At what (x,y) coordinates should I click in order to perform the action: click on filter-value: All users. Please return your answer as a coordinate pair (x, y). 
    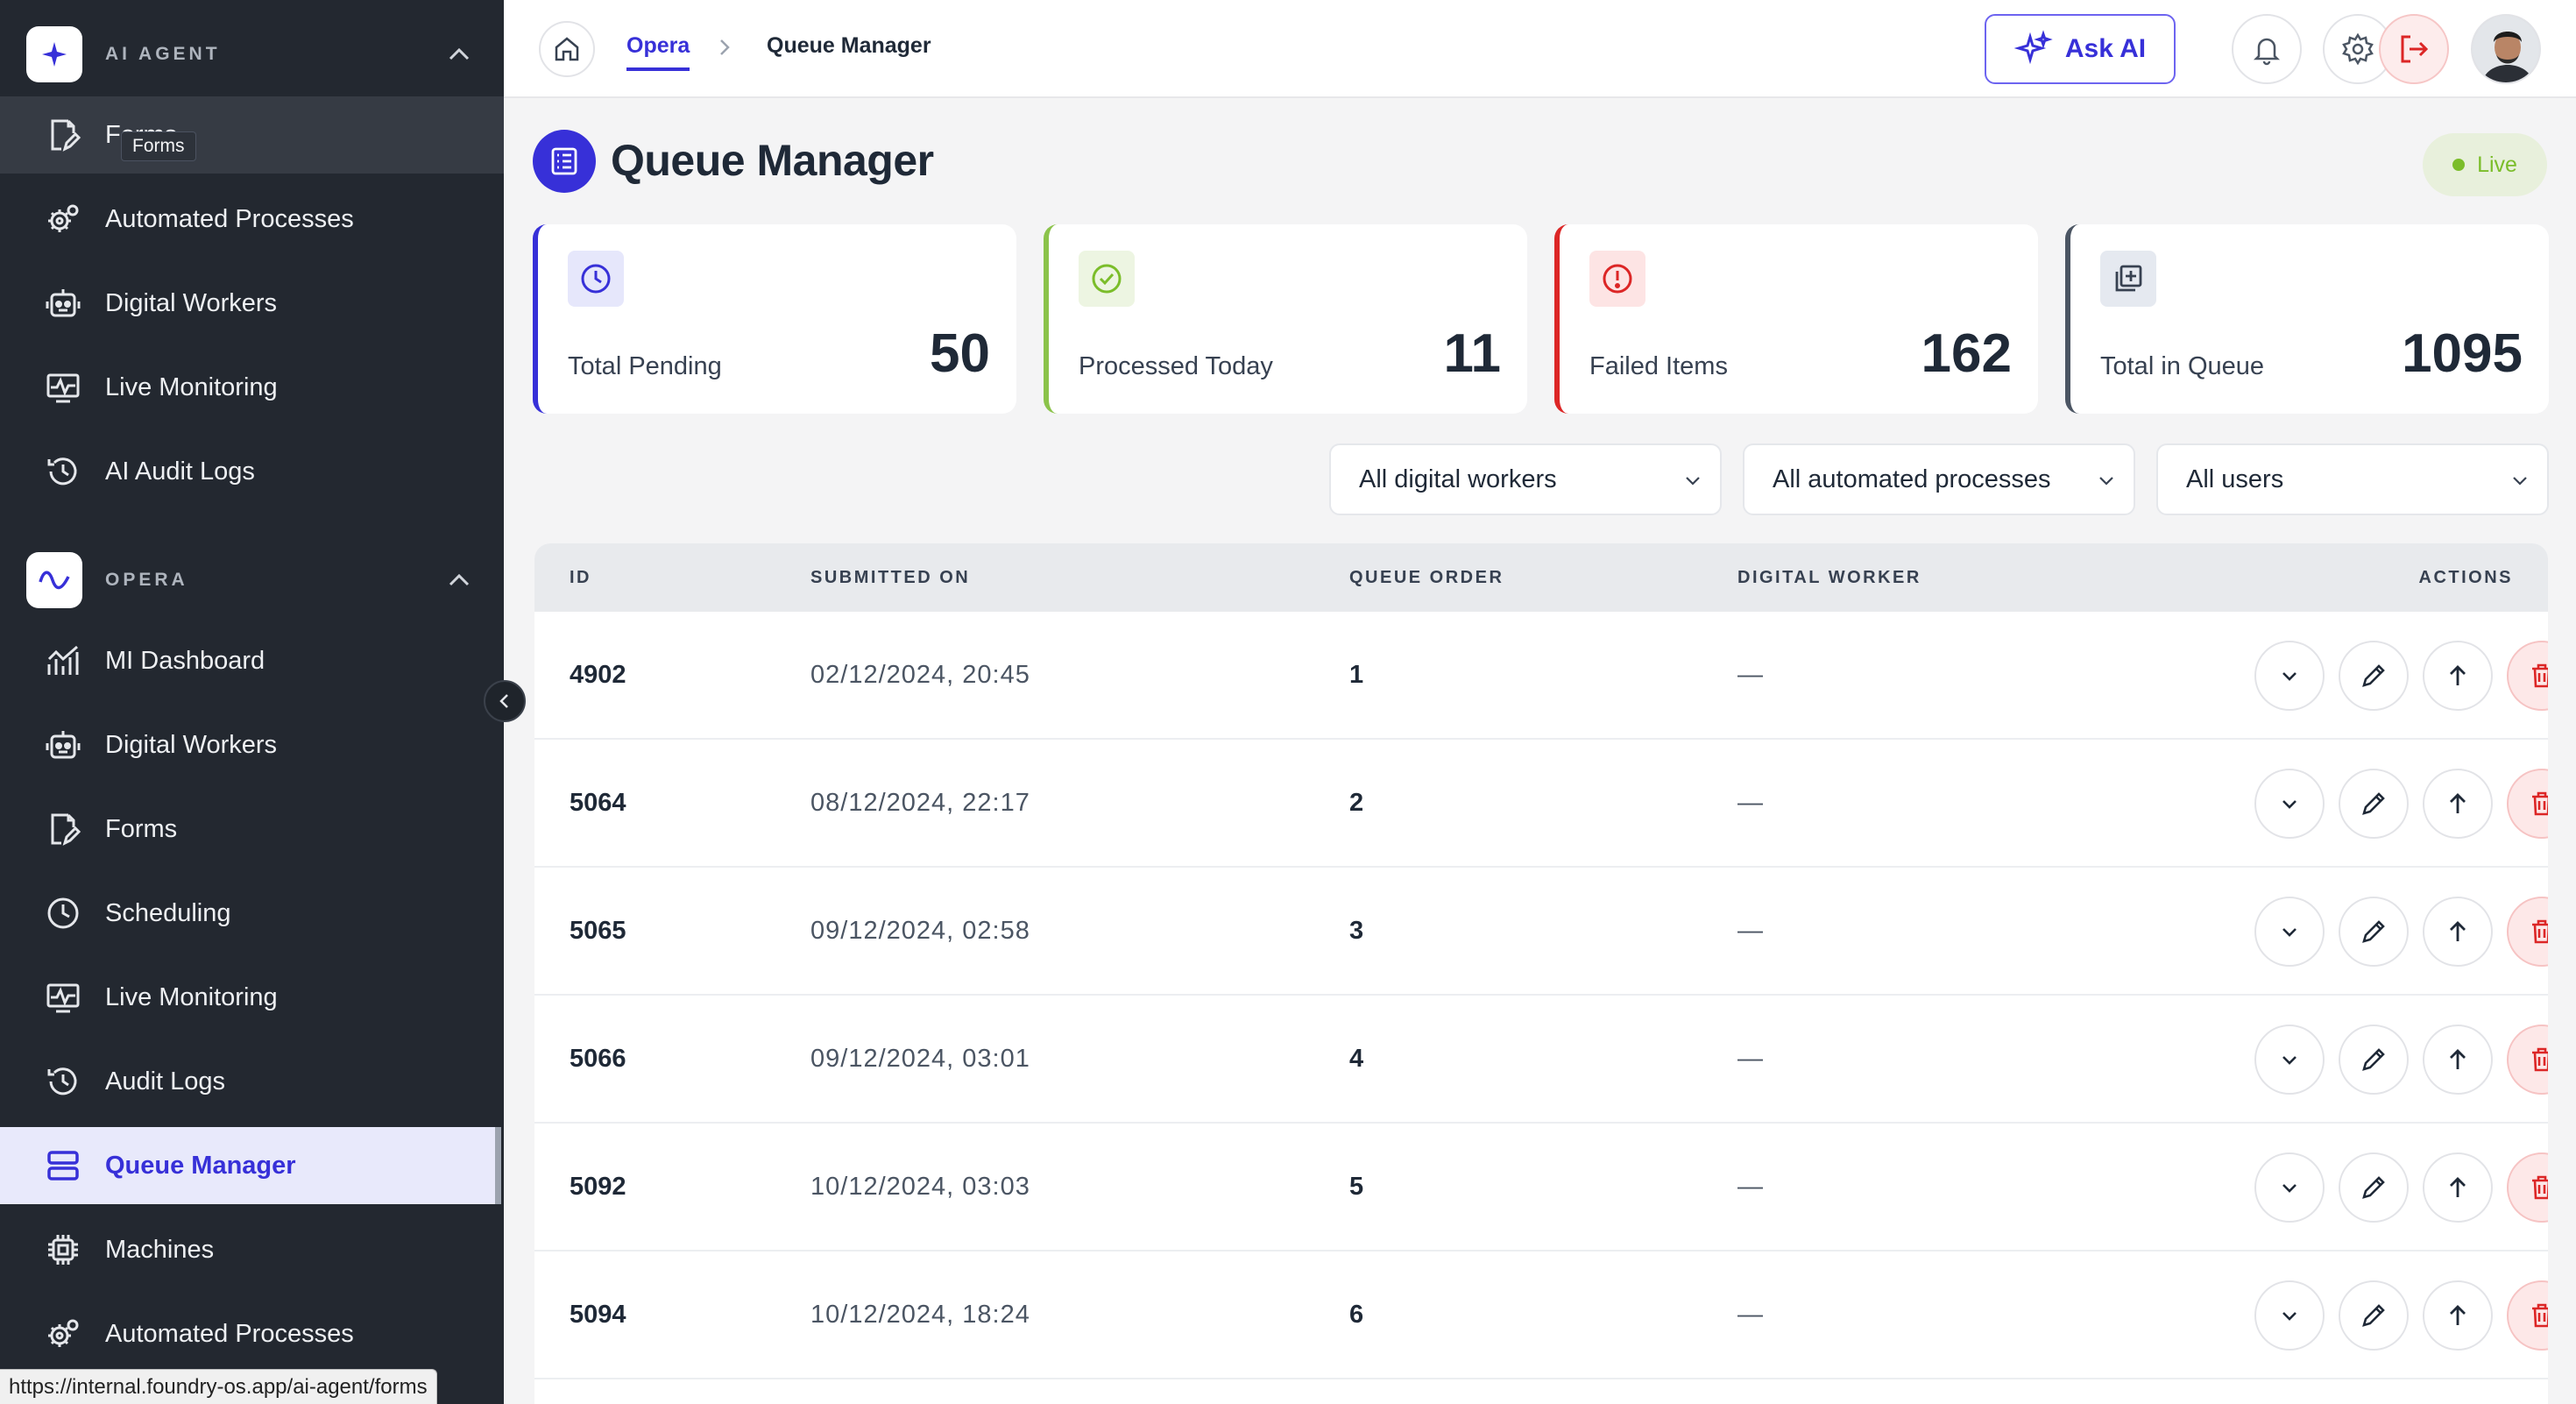
    Looking at the image, I should click on (2235, 478).